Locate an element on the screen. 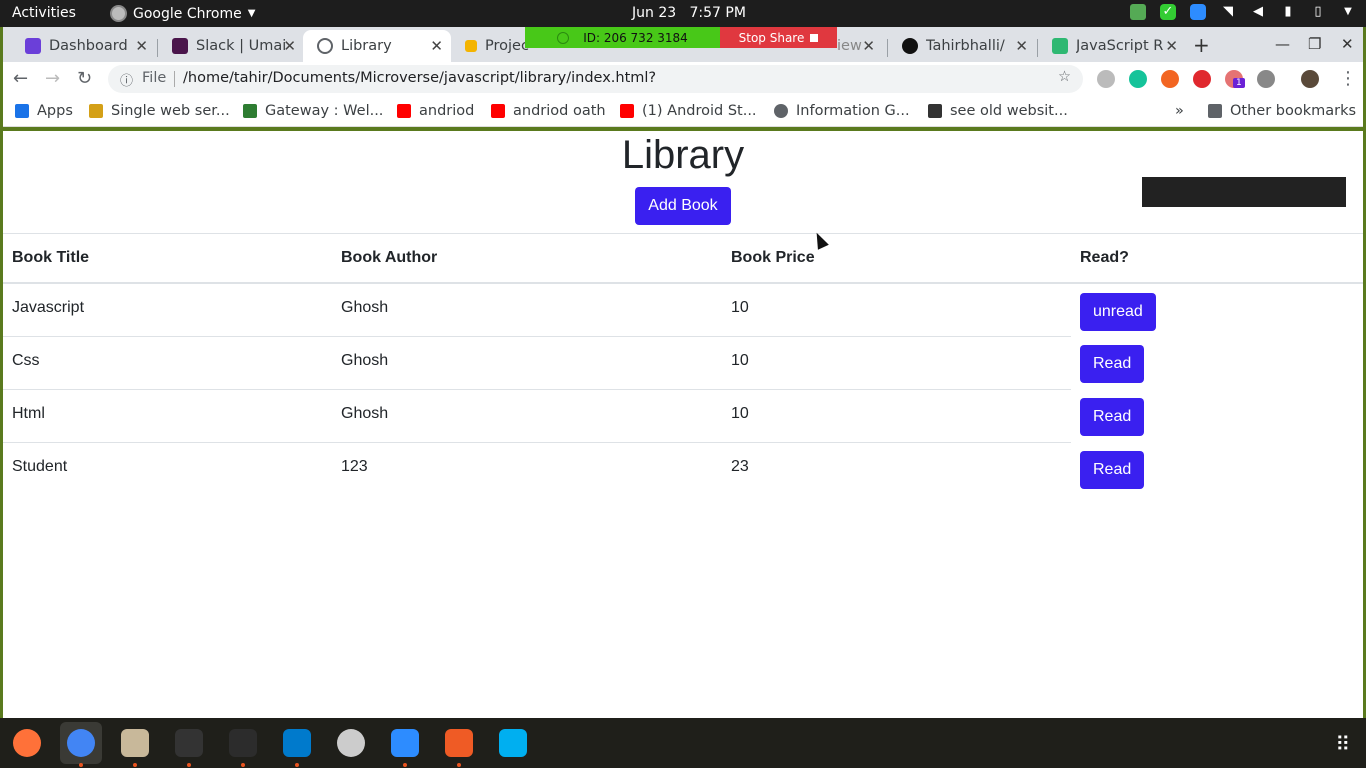  close-window-icon: ✕ is located at coordinates (1347, 44).